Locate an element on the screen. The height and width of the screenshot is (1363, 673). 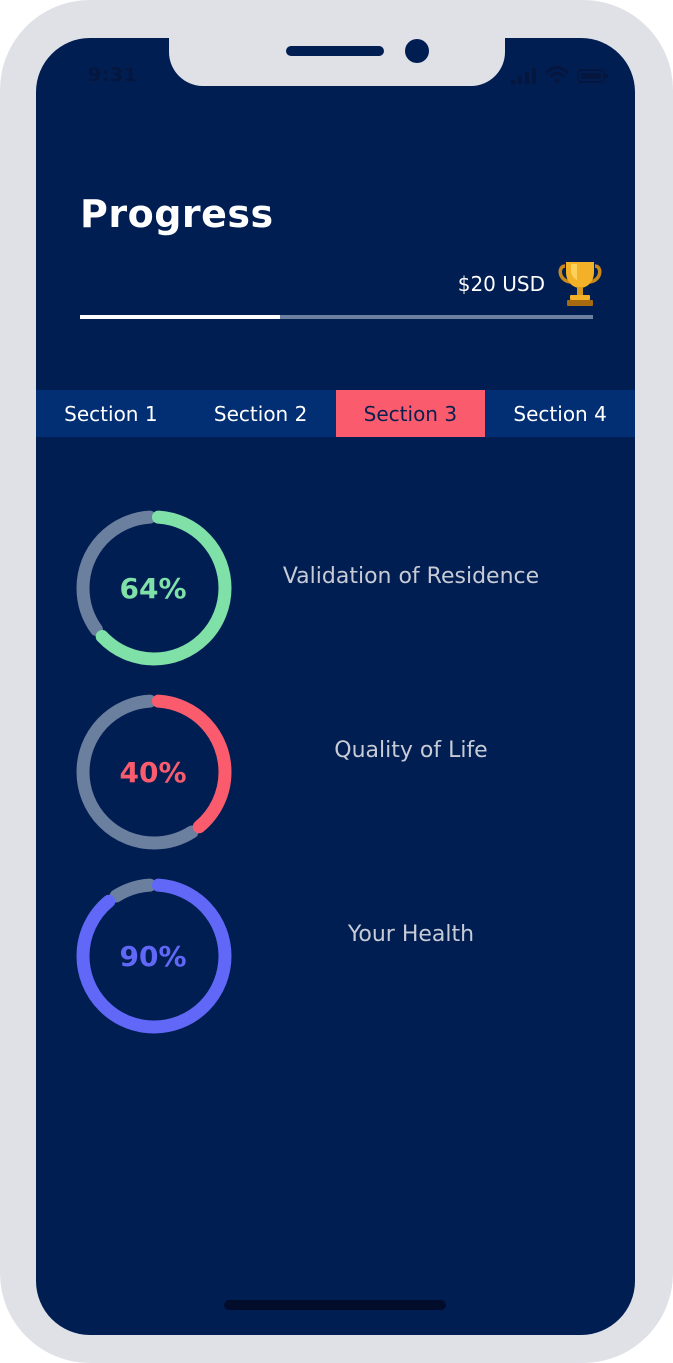
status-icons is located at coordinates (560, 75).